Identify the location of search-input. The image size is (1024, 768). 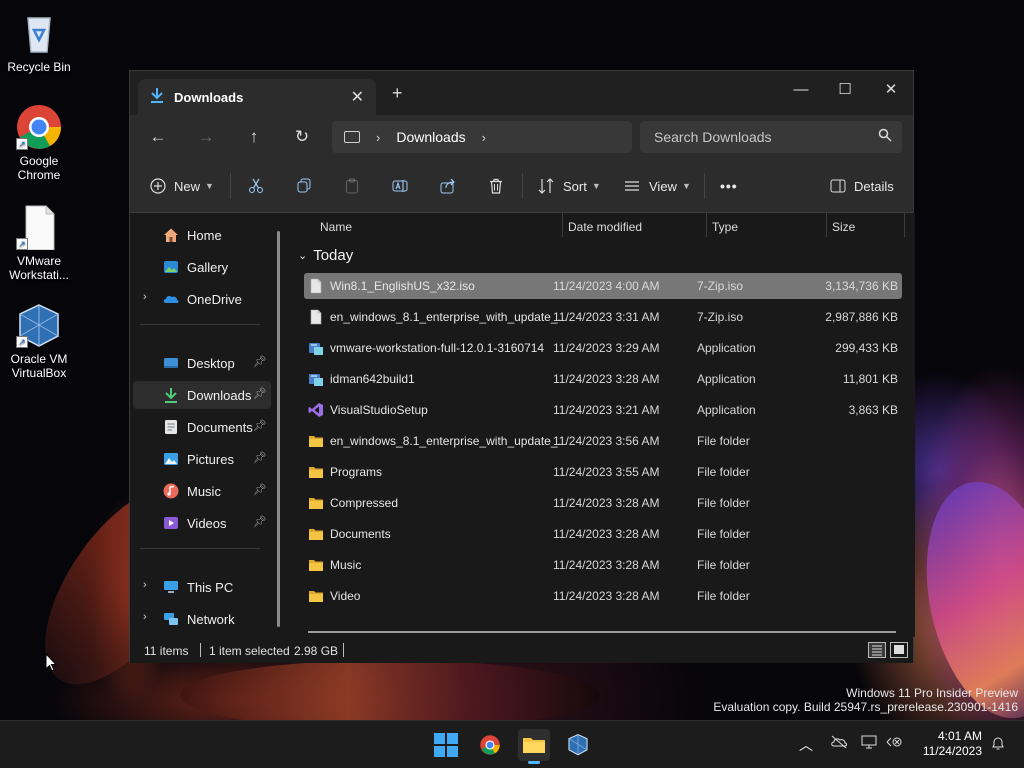
(771, 137).